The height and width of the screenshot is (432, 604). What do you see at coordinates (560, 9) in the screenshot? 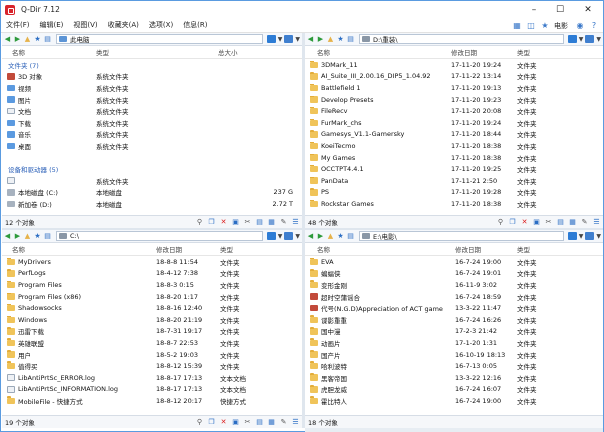
I see `maximize-button: ☐` at bounding box center [560, 9].